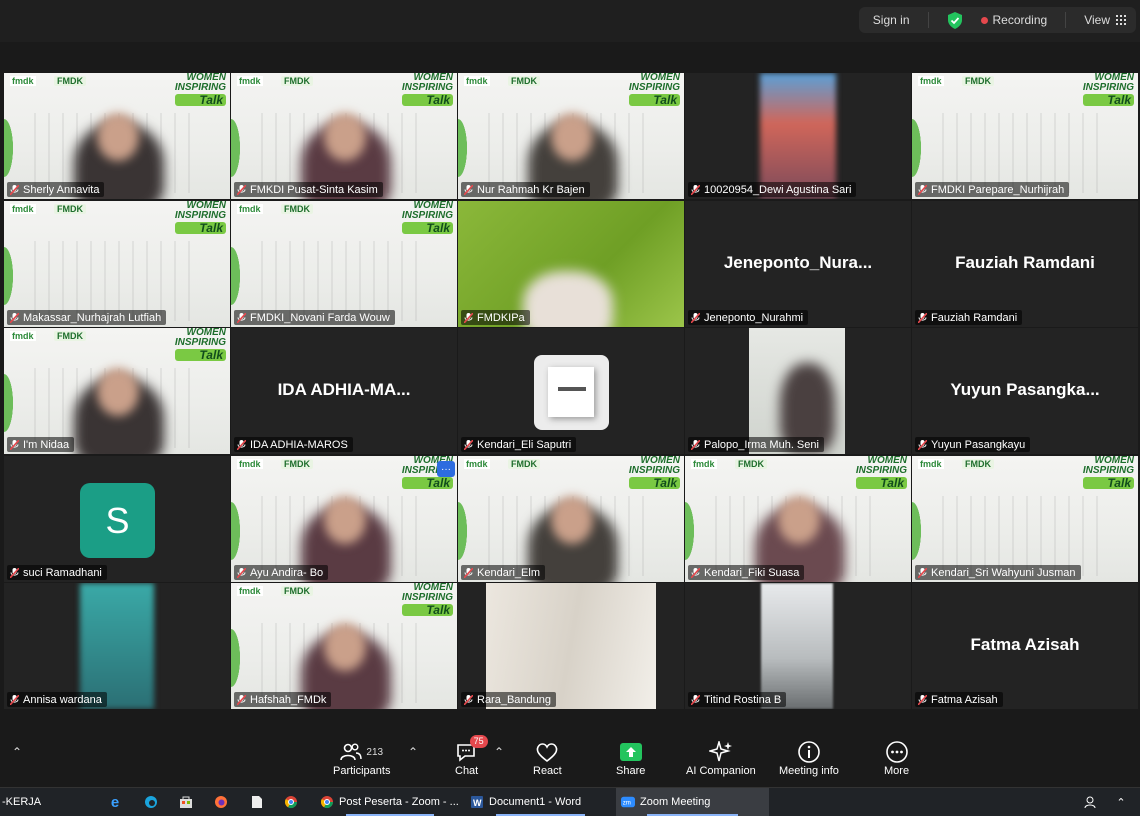 The image size is (1140, 816). I want to click on participant-tile: Annisa wardana, so click(117, 646).